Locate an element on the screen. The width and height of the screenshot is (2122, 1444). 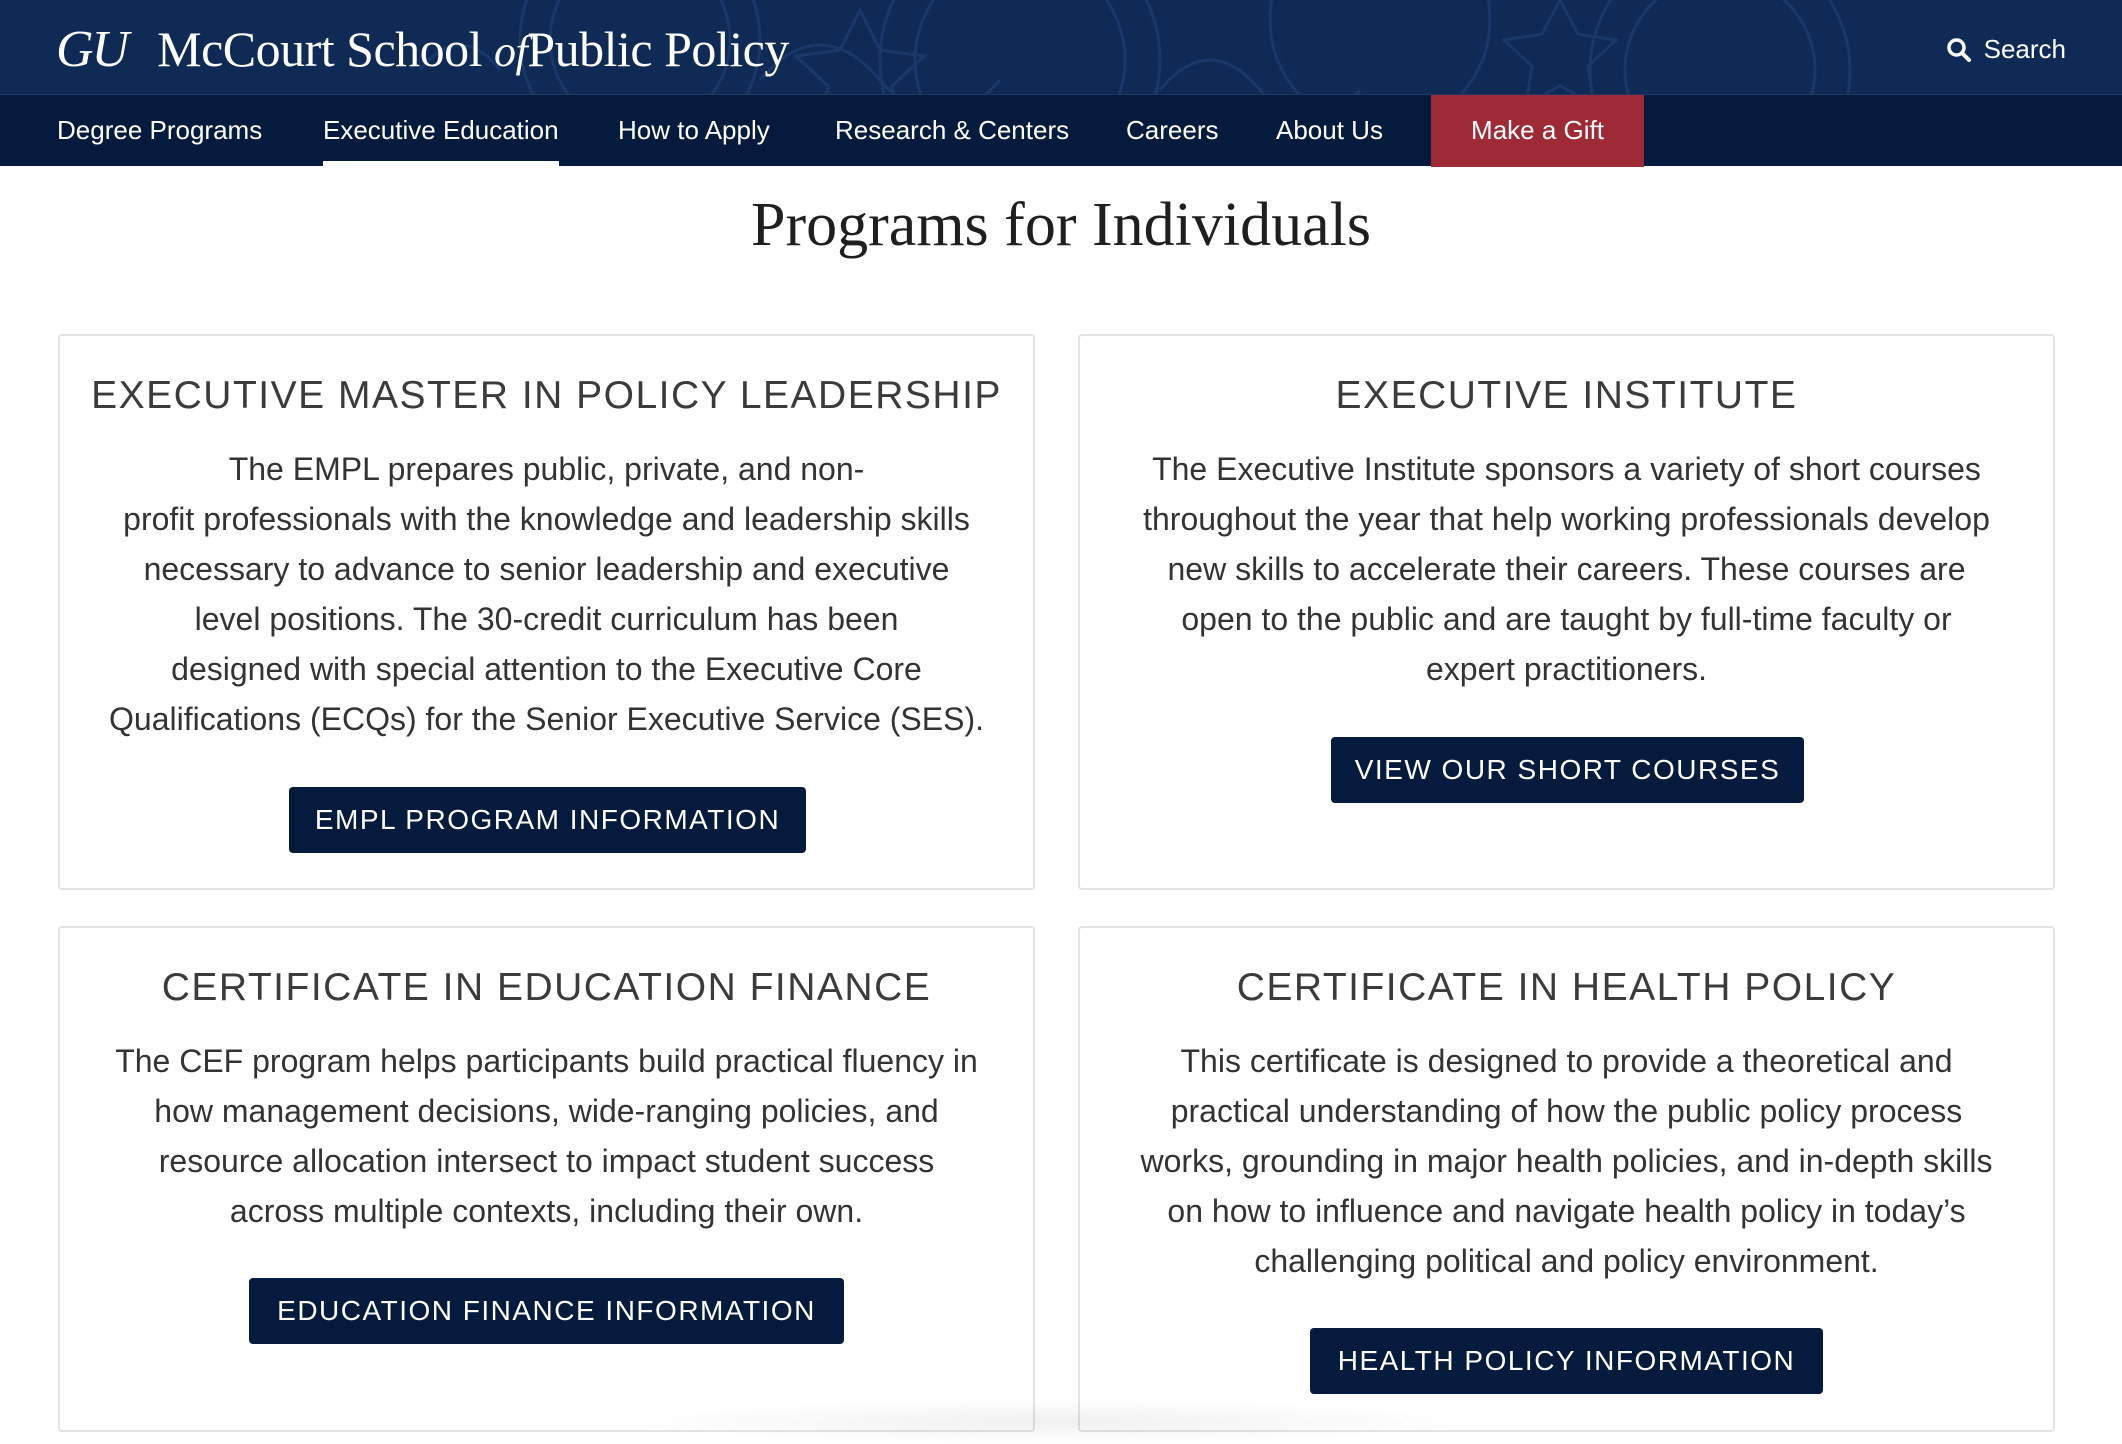
nav-item-research-centers: Research & Centers is located at coordinates (952, 131).